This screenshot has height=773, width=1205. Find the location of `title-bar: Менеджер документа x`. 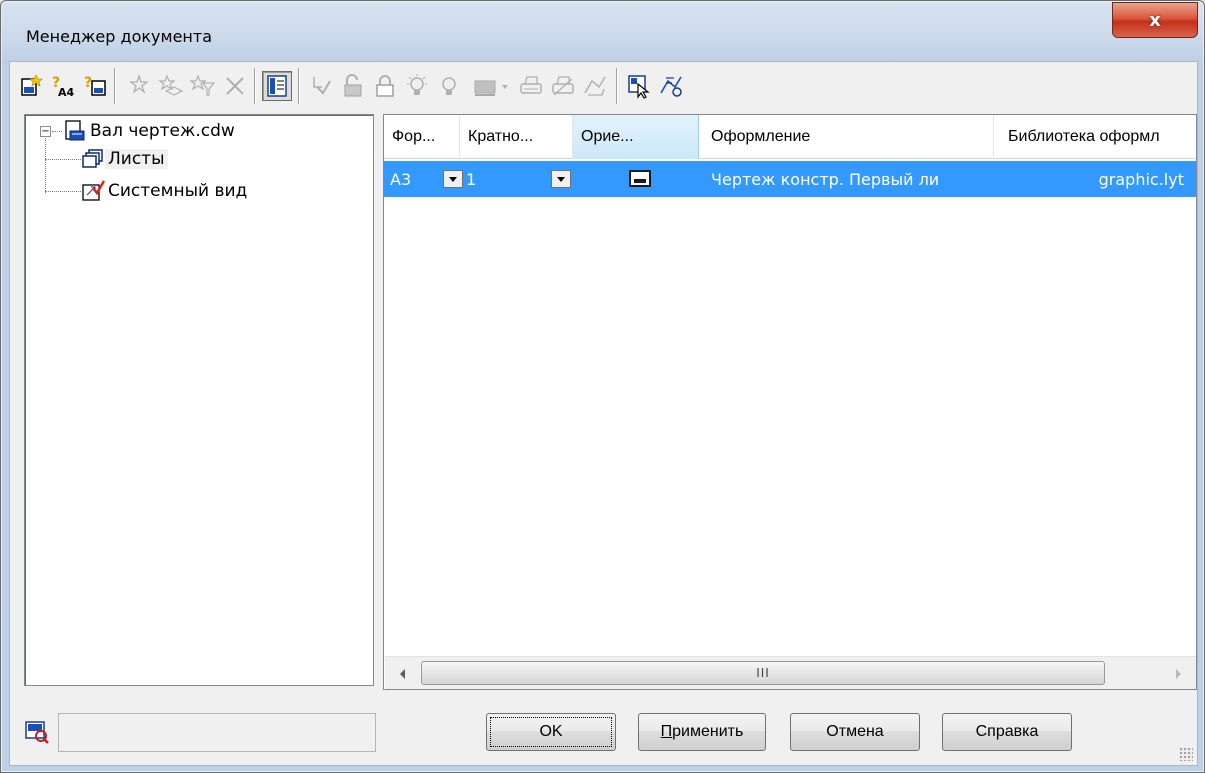

title-bar: Менеджер документа x is located at coordinates (602, 31).